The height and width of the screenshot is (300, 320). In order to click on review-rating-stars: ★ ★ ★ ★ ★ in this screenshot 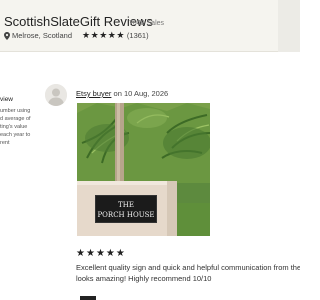, I will do `click(101, 254)`.